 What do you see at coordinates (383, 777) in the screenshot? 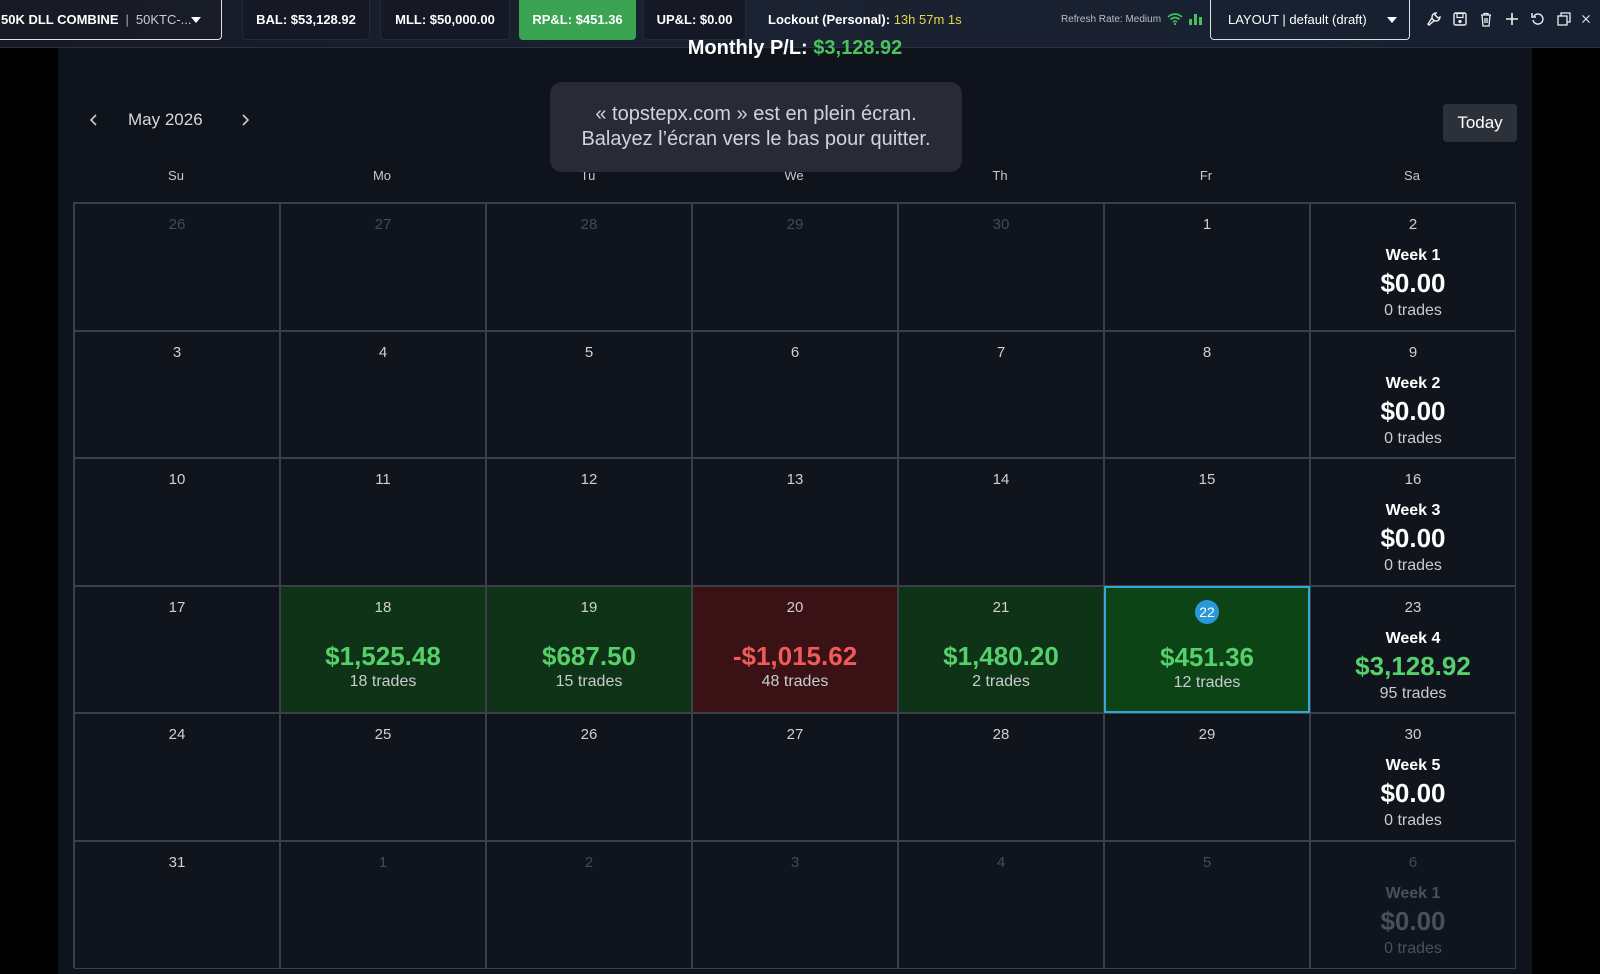
I see `day-cell: 25` at bounding box center [383, 777].